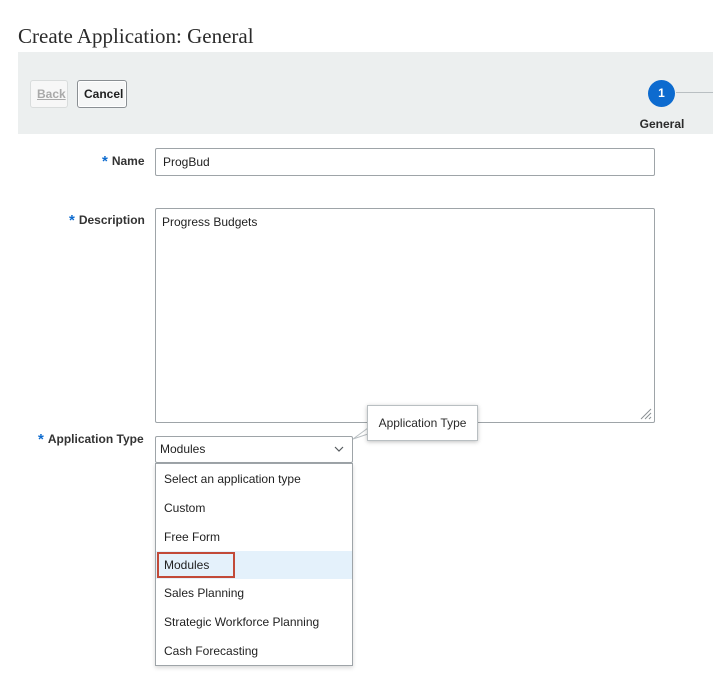  What do you see at coordinates (661, 93) in the screenshot?
I see `train-step-general: 1` at bounding box center [661, 93].